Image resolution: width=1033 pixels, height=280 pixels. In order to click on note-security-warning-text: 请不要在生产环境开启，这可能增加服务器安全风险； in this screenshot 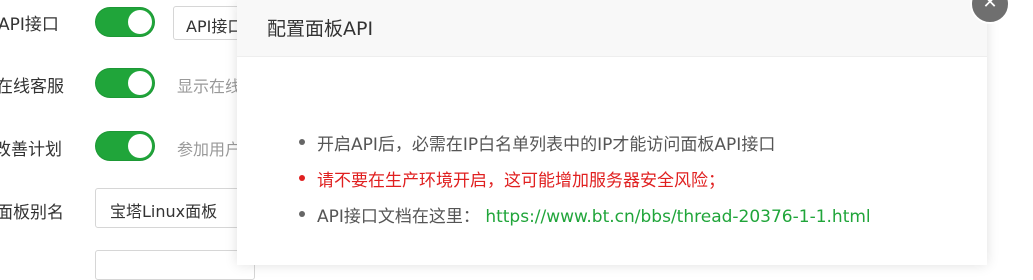, I will do `click(521, 181)`.